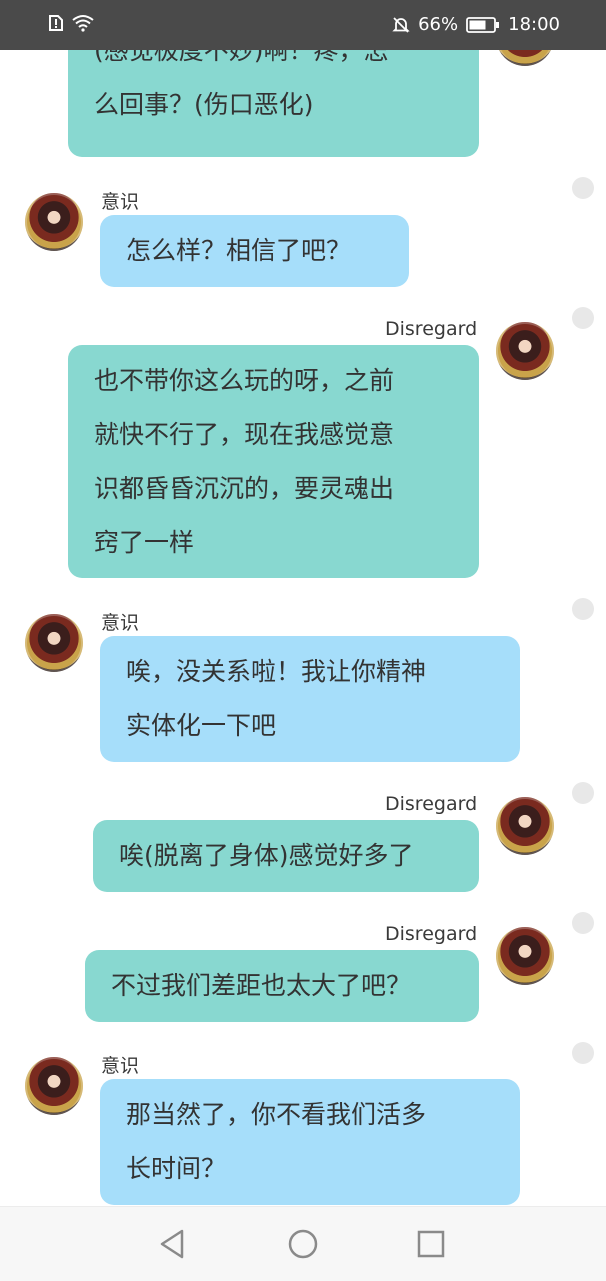  What do you see at coordinates (310, 699) in the screenshot?
I see `message-bubble-them: 唉，没关系啦！我让你精神 实体化一下吧` at bounding box center [310, 699].